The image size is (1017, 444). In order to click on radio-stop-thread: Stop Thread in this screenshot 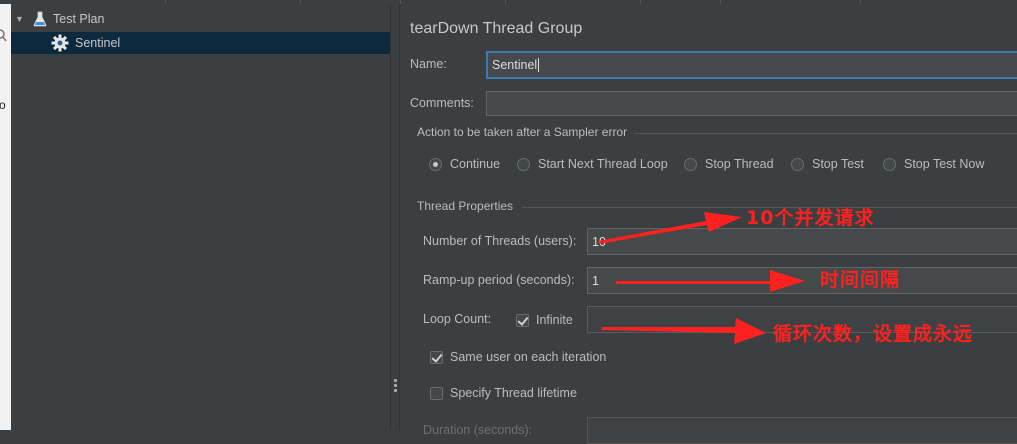, I will do `click(729, 164)`.